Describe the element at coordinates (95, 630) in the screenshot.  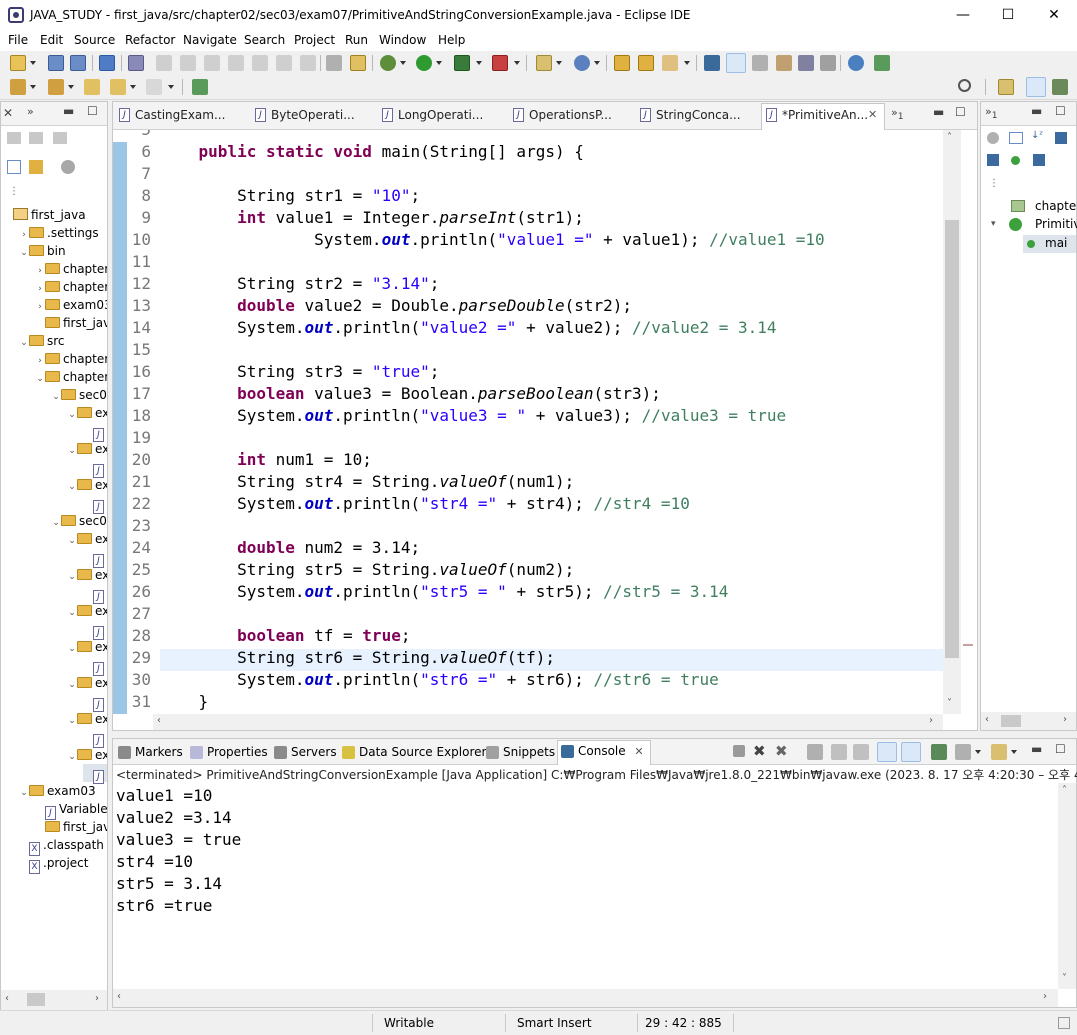
I see `tree-item: JB` at that location.